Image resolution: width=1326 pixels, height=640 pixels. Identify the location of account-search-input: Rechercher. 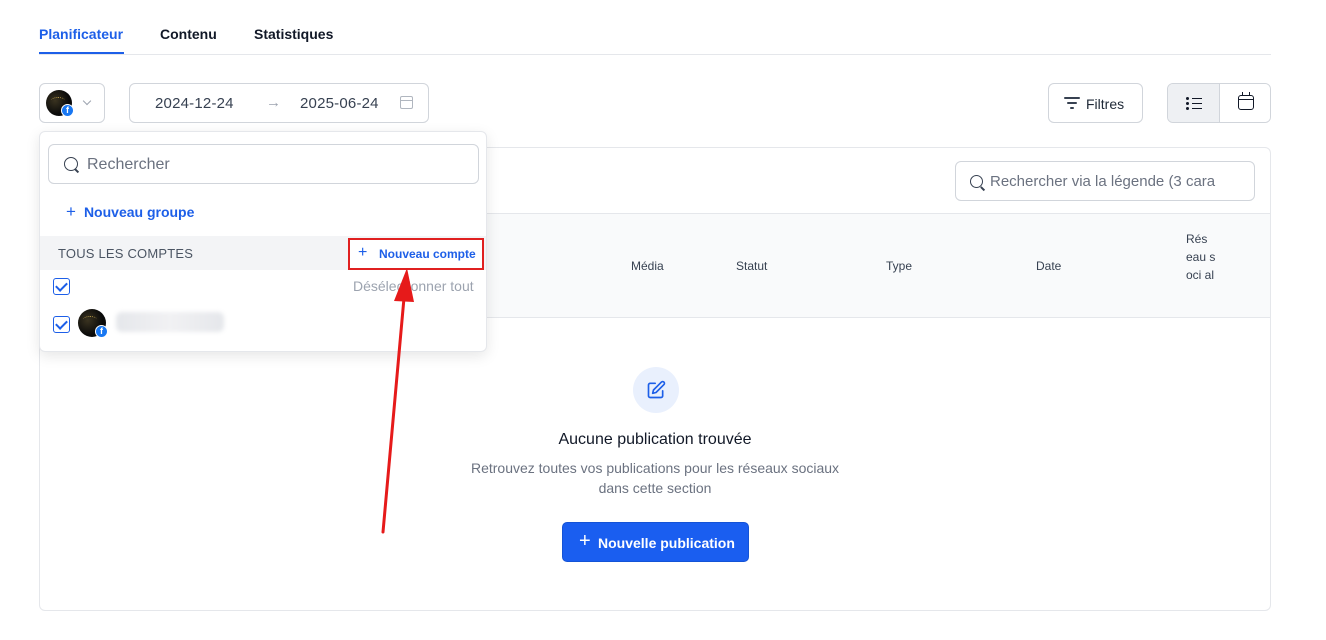
(263, 164).